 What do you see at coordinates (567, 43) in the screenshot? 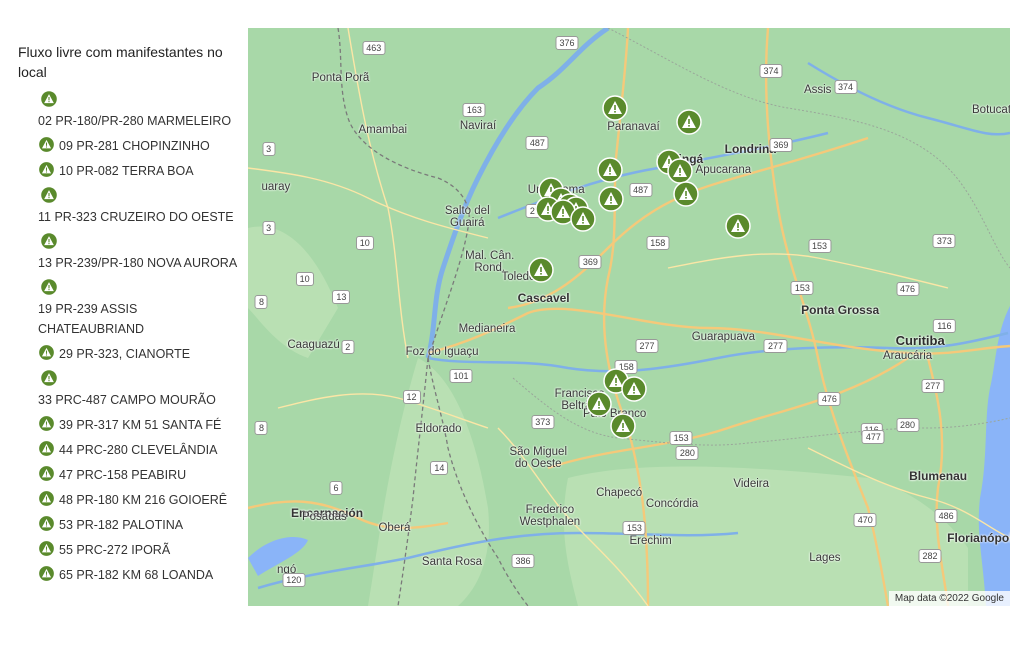
I see `road-shield: 376` at bounding box center [567, 43].